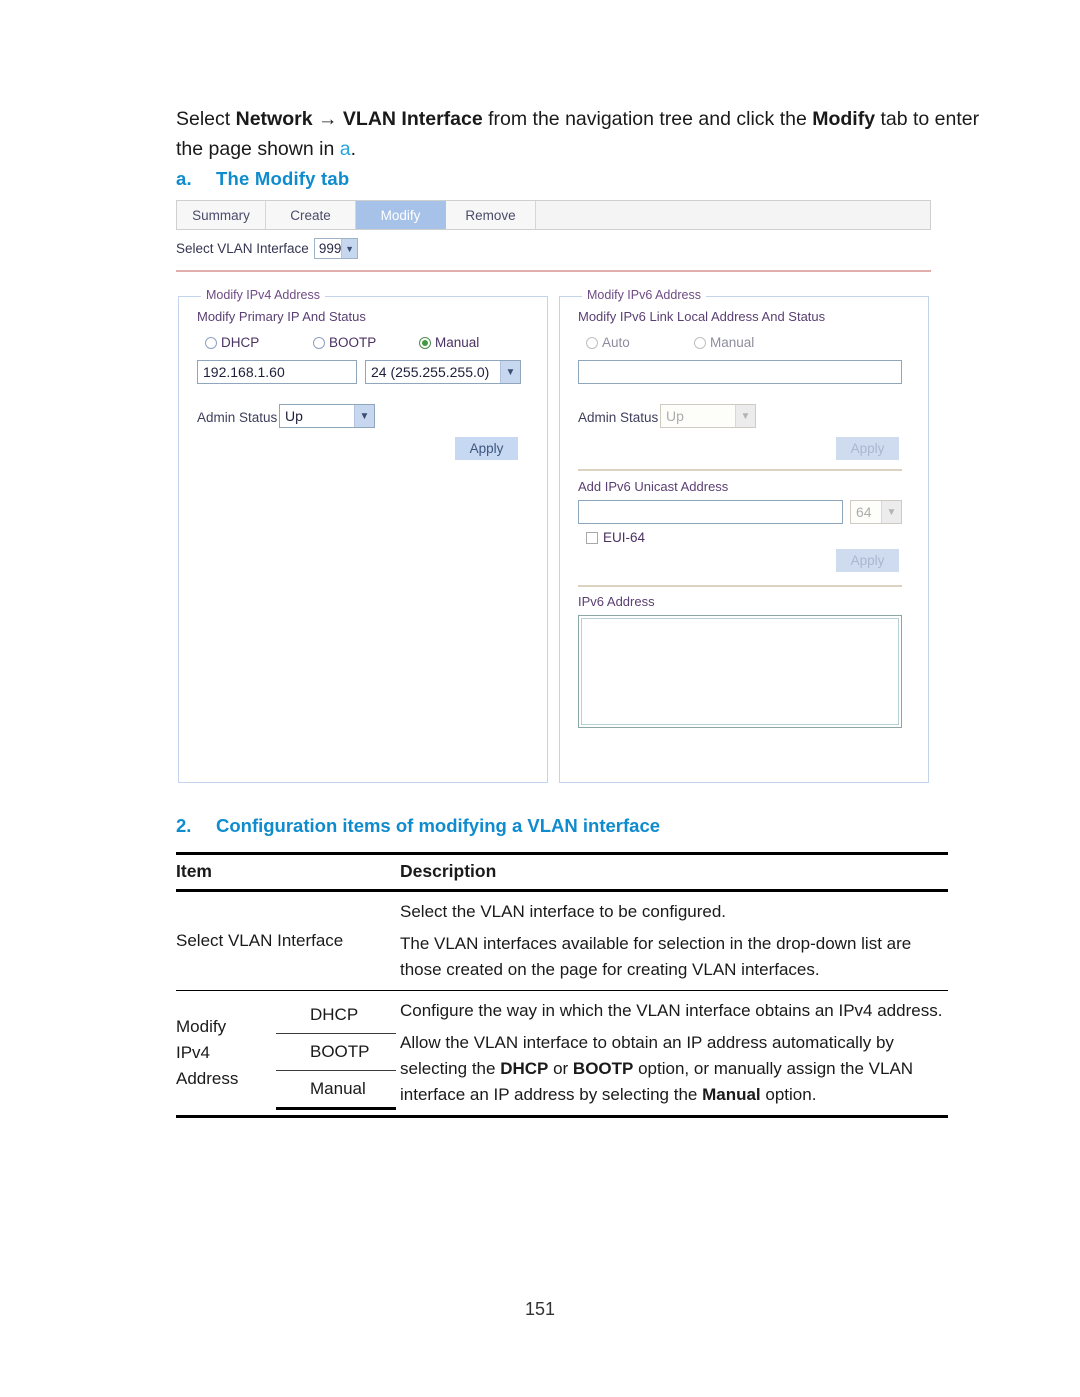 The image size is (1080, 1397). I want to click on select-vlan-interface-row: Select VLAN Interface 999 ▼, so click(267, 248).